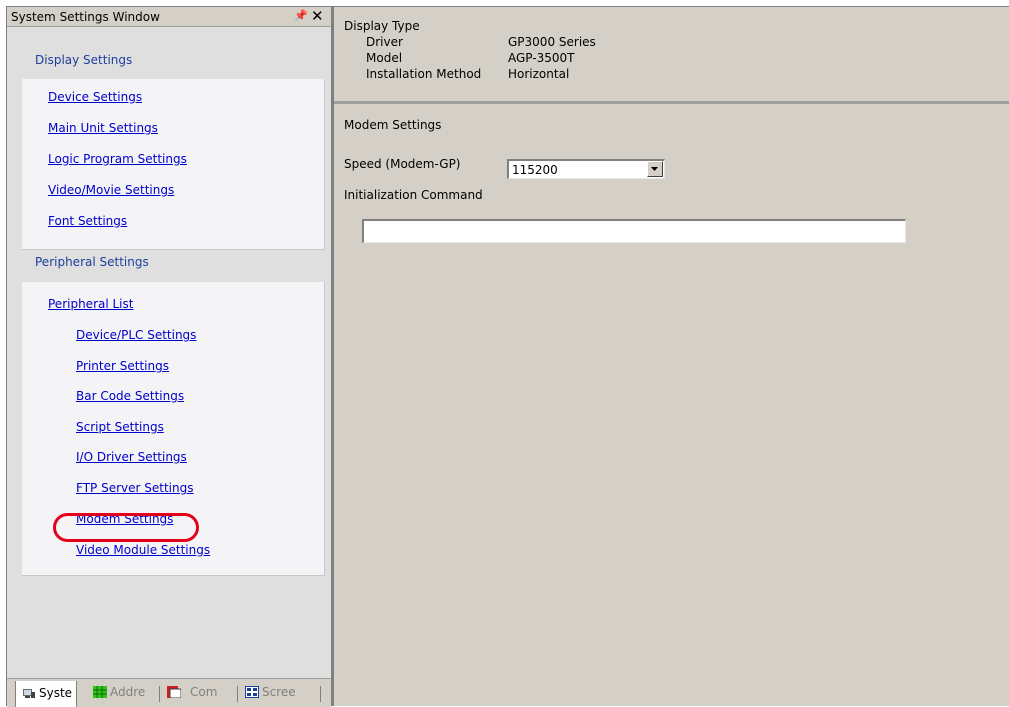  I want to click on tab-system-settings: Syste, so click(46, 694).